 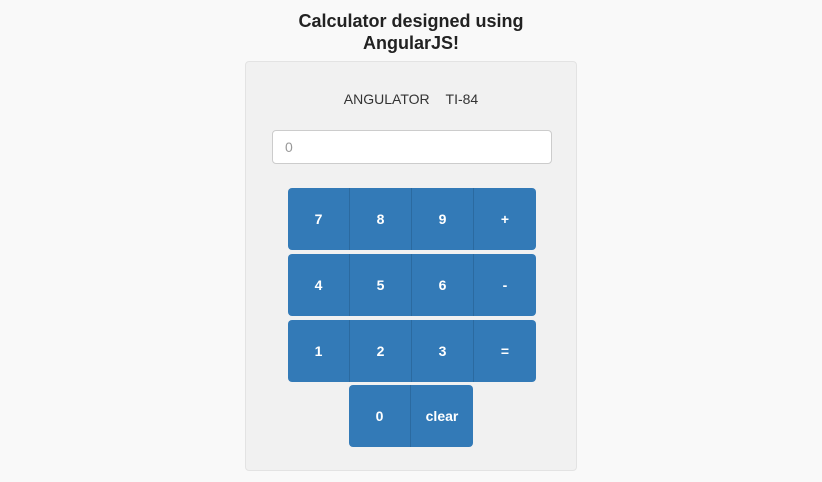 What do you see at coordinates (505, 285) in the screenshot?
I see `key-minus-button: -` at bounding box center [505, 285].